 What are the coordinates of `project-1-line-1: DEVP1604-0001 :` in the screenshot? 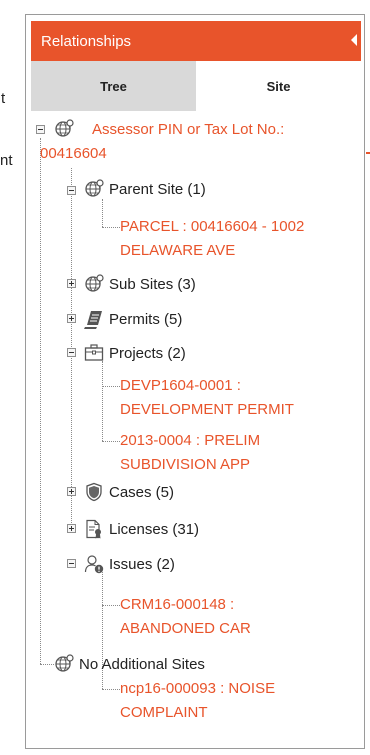 It's located at (180, 385).